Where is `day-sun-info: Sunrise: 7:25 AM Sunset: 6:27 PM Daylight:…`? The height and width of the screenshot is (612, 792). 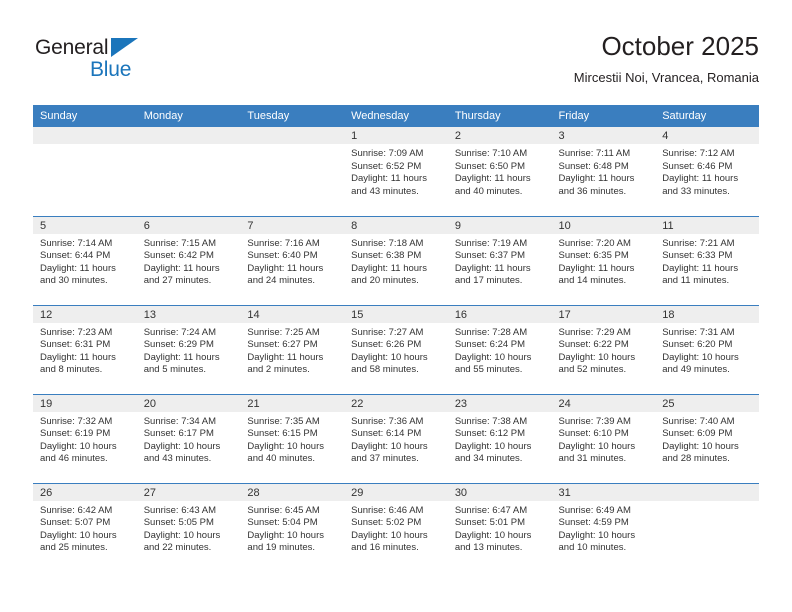 day-sun-info: Sunrise: 7:25 AM Sunset: 6:27 PM Daylight:… is located at coordinates (292, 350).